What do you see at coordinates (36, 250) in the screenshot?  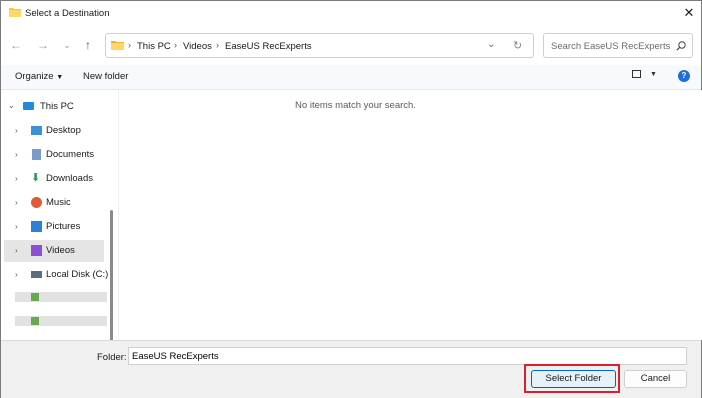 I see `videos-icon` at bounding box center [36, 250].